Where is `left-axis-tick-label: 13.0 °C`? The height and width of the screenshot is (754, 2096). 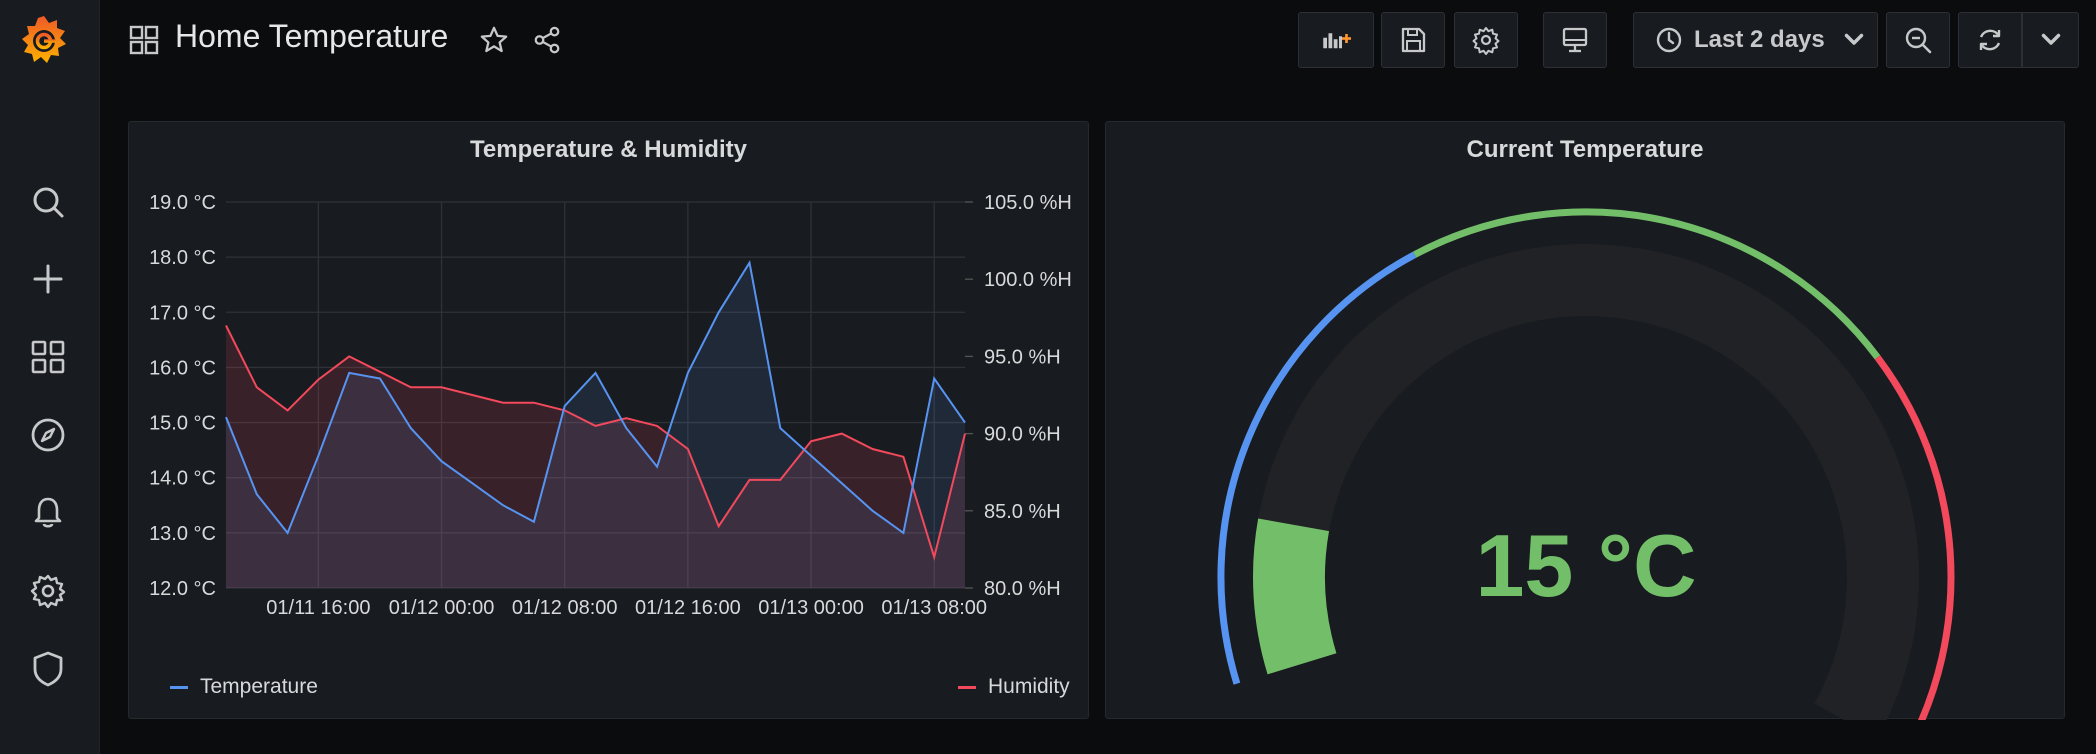
left-axis-tick-label: 13.0 °C is located at coordinates (182, 534).